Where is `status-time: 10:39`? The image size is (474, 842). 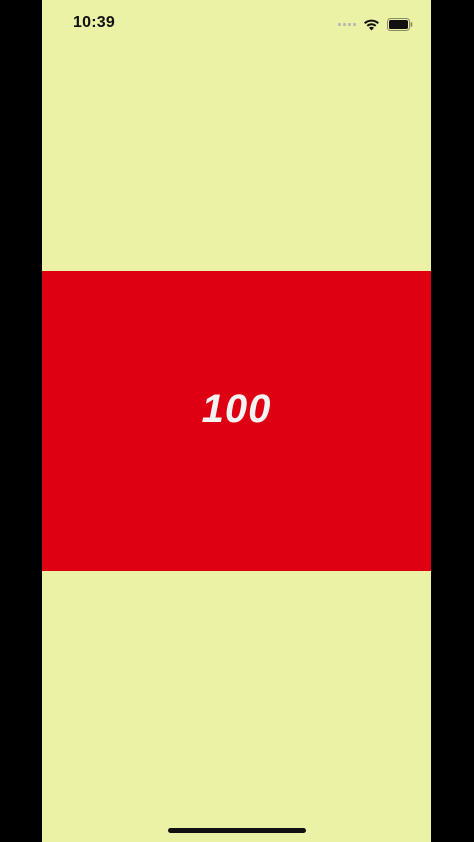
status-time: 10:39 is located at coordinates (94, 22).